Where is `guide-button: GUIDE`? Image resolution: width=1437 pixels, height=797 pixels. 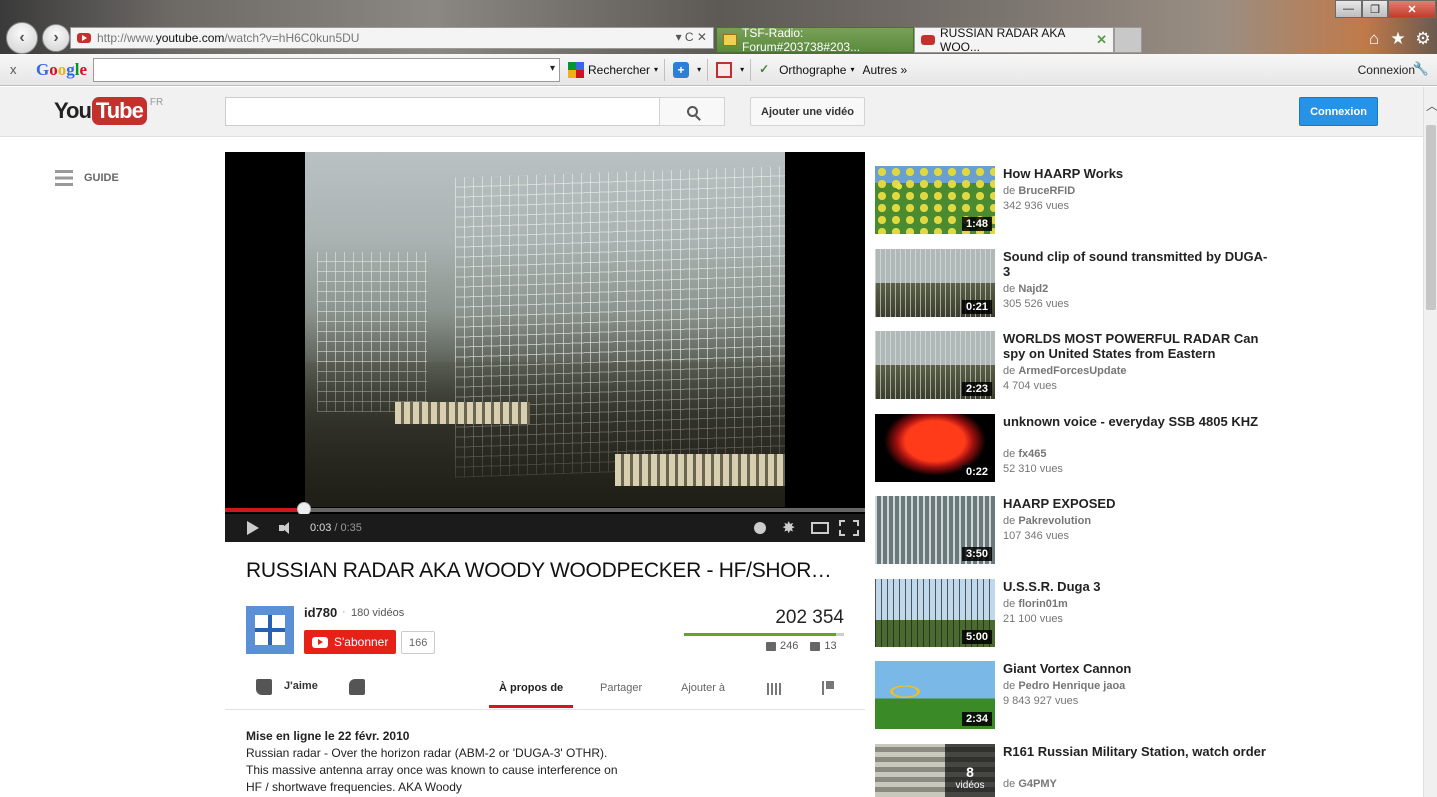
guide-button: GUIDE is located at coordinates (87, 178).